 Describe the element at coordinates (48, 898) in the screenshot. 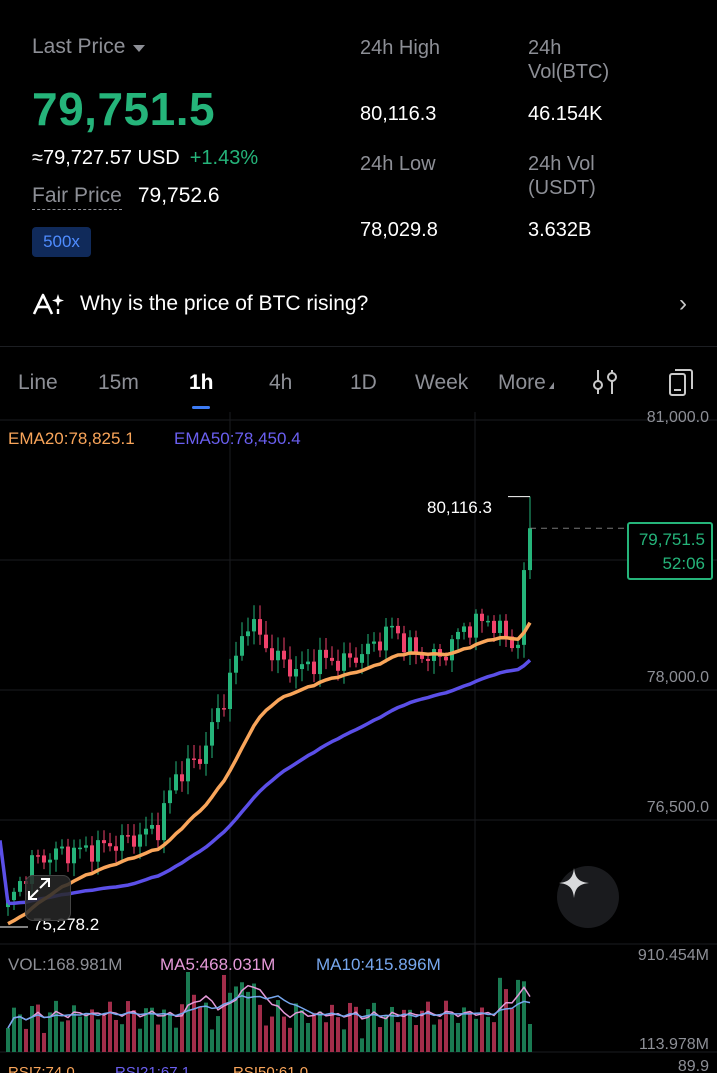

I see `expand-button` at that location.